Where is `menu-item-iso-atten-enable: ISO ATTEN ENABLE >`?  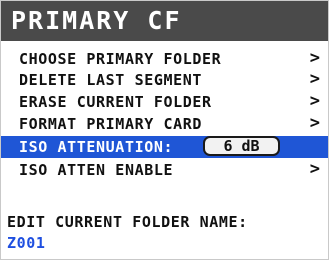 menu-item-iso-atten-enable: ISO ATTEN ENABLE > is located at coordinates (164, 170).